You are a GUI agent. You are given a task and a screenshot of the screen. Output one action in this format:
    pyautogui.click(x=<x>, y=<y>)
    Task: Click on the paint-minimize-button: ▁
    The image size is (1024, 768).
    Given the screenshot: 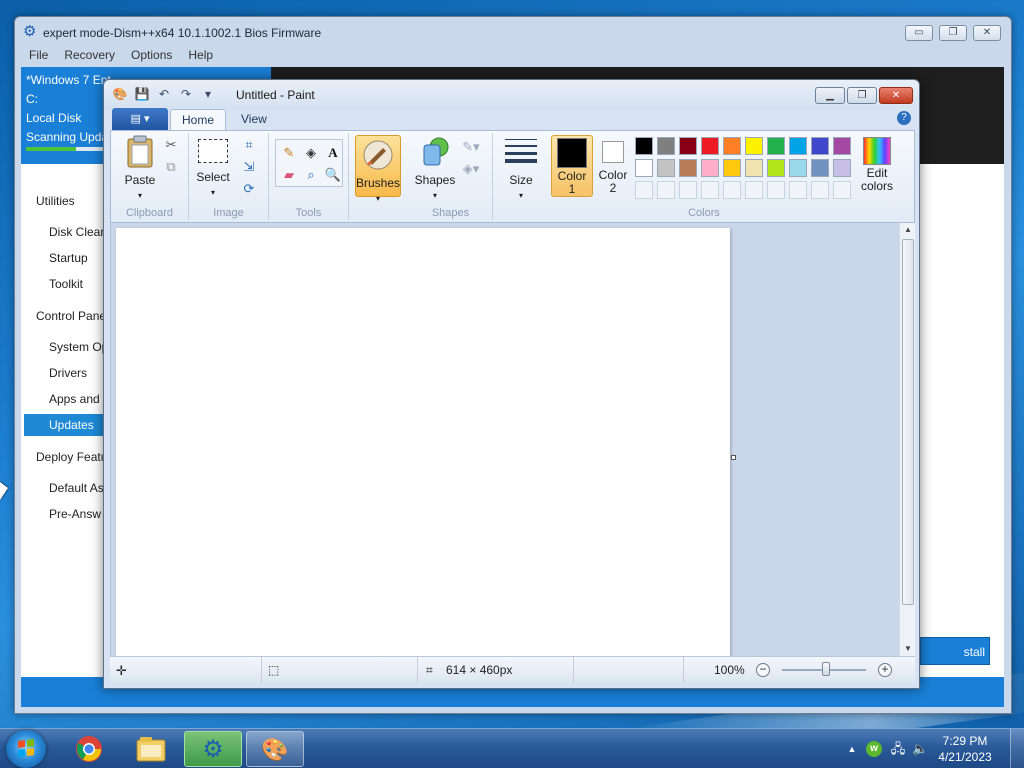 What is the action you would take?
    pyautogui.click(x=830, y=95)
    